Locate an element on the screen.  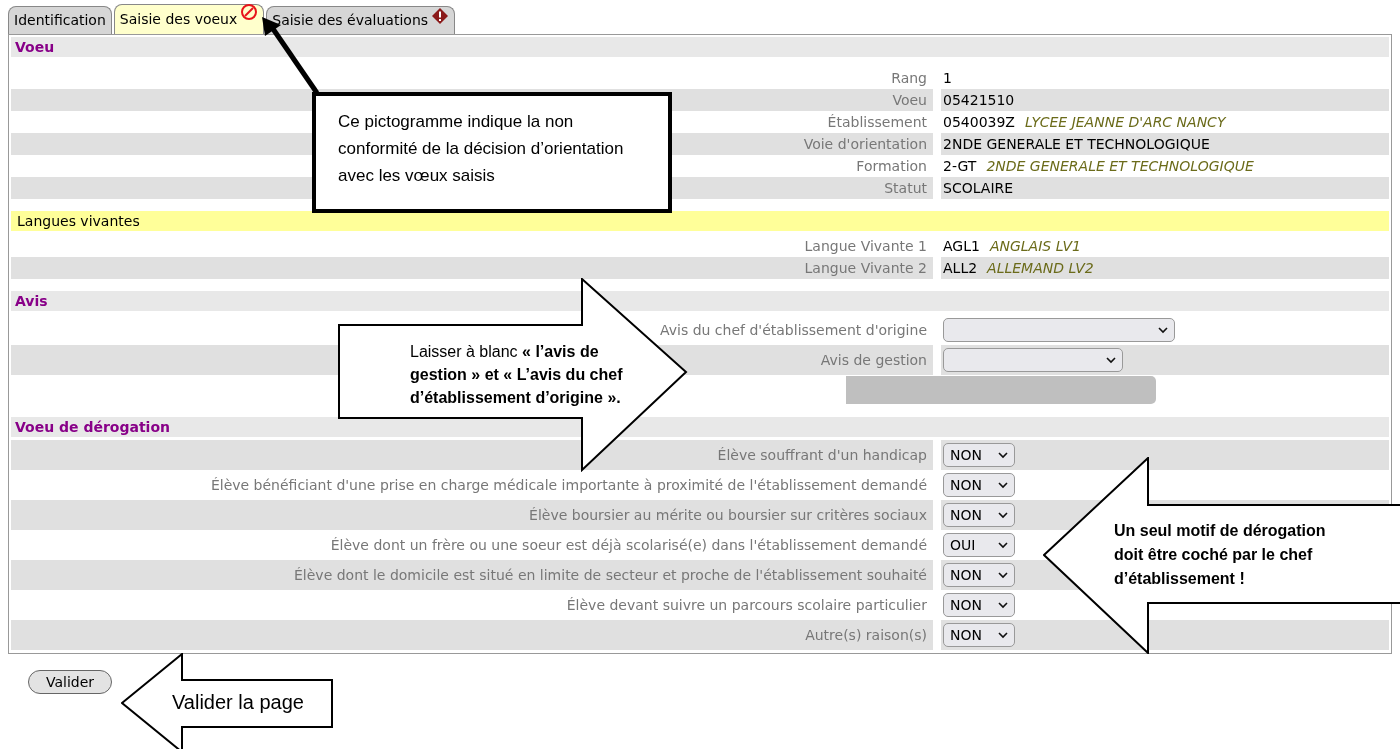
field-label: Langue Vivante 1 is located at coordinates (865, 246).